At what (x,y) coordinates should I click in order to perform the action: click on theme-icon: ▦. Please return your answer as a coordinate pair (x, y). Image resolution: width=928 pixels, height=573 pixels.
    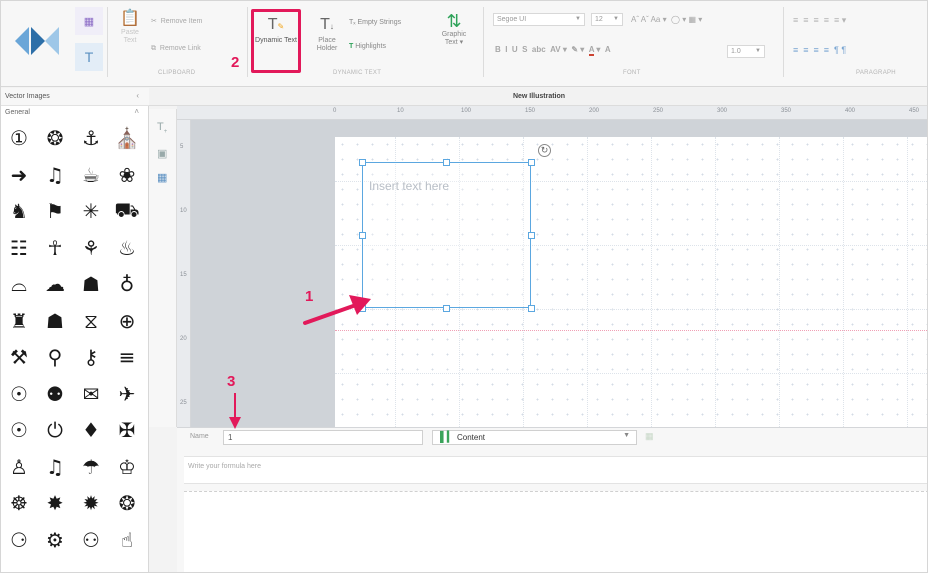
    Looking at the image, I should click on (89, 21).